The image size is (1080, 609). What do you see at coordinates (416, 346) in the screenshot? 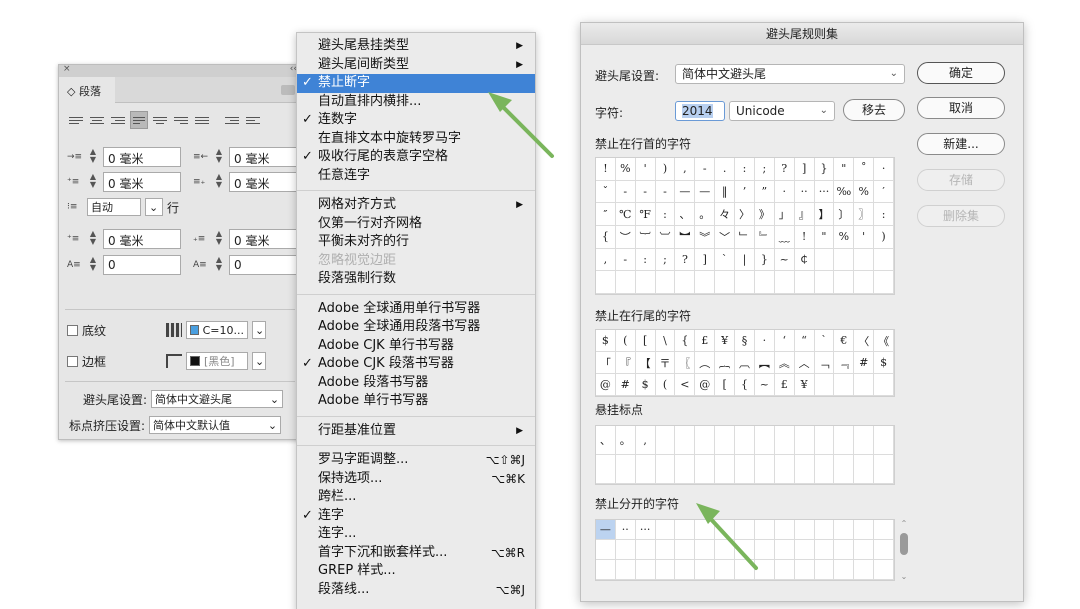
I see `menu-item: Adobe CJK 单行书写器` at bounding box center [416, 346].